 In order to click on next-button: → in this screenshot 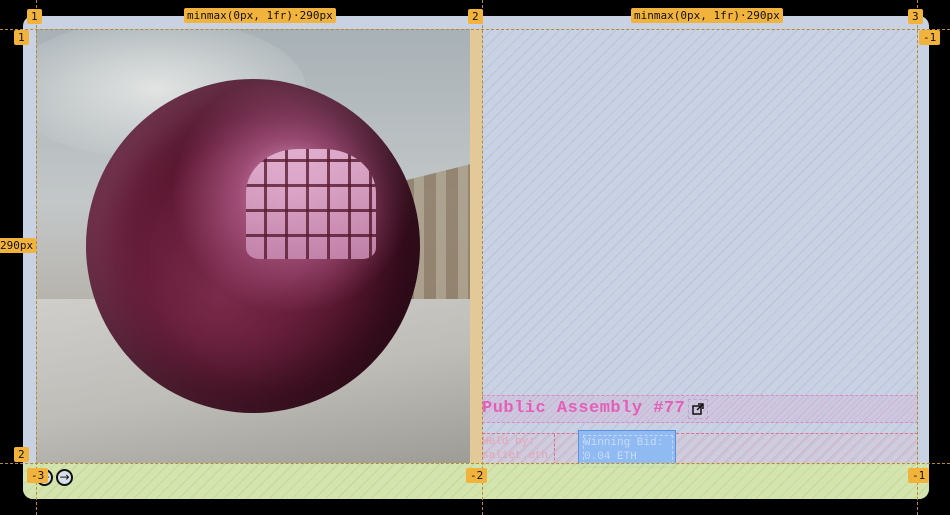, I will do `click(64, 477)`.